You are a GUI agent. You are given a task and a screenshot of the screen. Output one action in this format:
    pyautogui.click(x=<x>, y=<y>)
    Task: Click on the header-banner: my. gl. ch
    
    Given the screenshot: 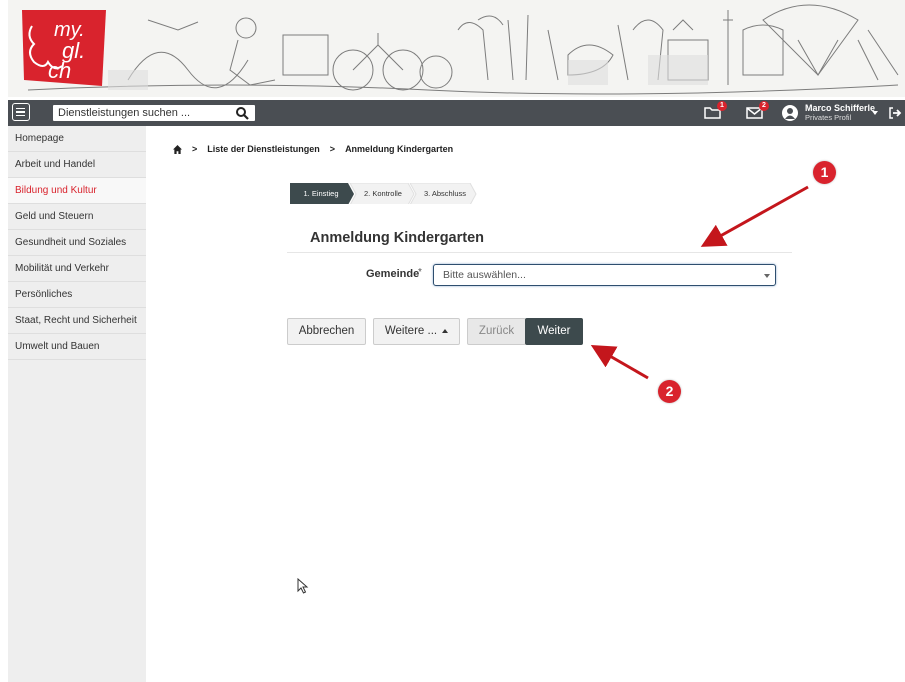 What is the action you would take?
    pyautogui.click(x=456, y=48)
    